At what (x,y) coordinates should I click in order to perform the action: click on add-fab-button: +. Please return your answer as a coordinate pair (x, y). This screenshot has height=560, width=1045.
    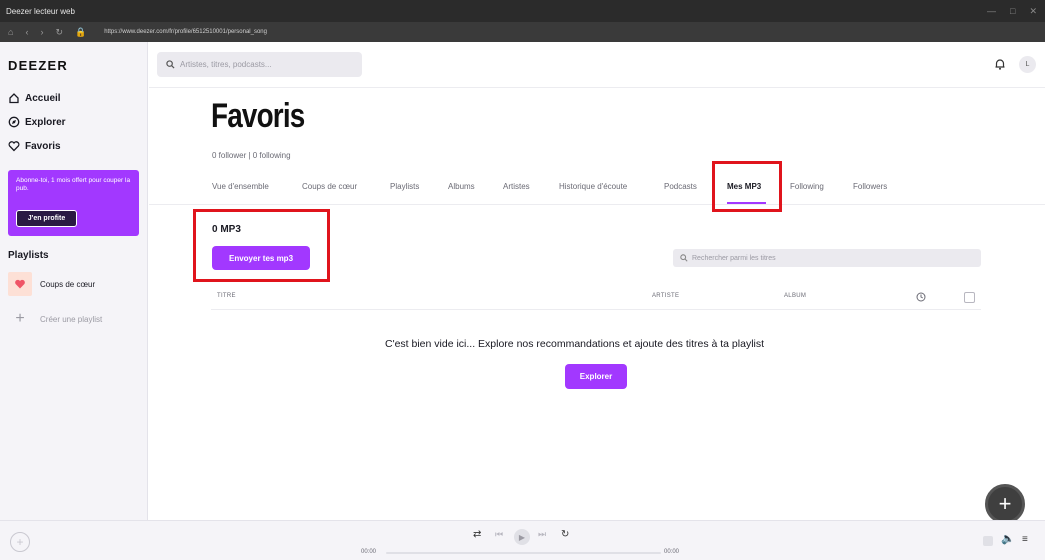
    Looking at the image, I should click on (1005, 504).